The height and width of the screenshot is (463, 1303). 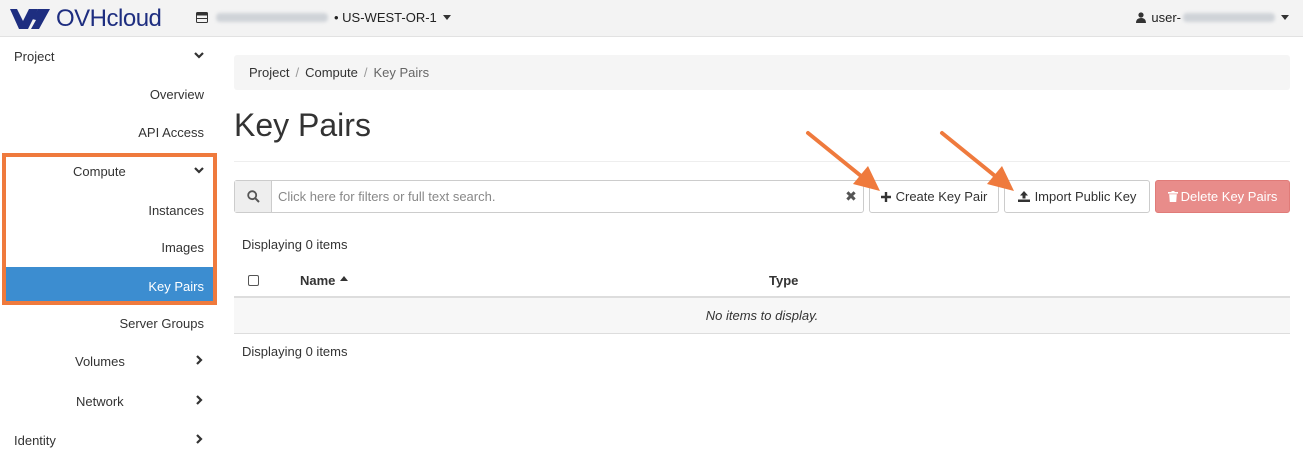 What do you see at coordinates (109, 56) in the screenshot?
I see `sidebar-item-project: Project` at bounding box center [109, 56].